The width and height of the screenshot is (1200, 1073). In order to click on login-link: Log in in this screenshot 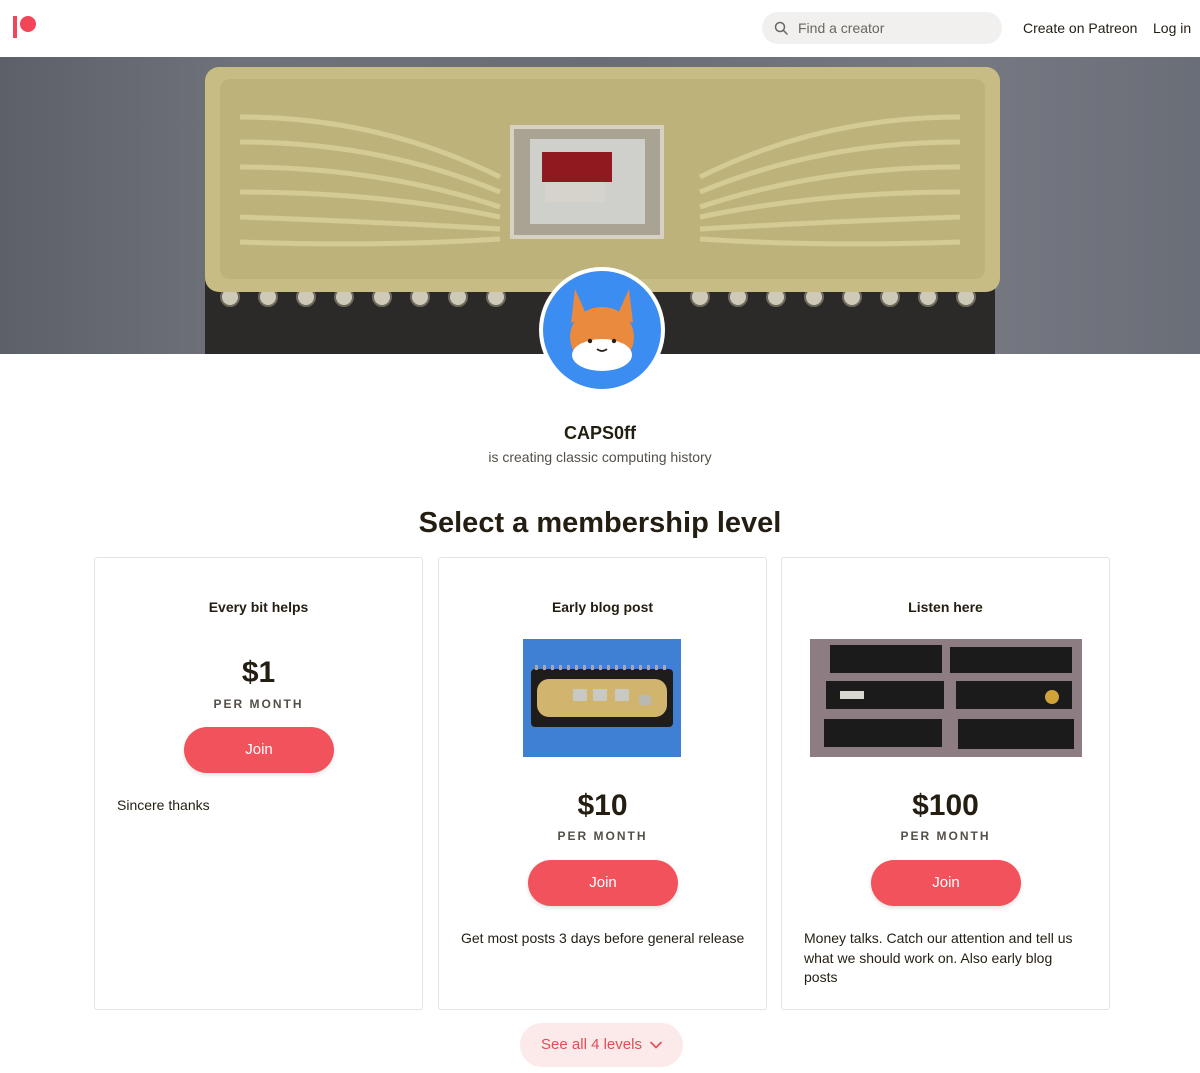, I will do `click(1172, 28)`.